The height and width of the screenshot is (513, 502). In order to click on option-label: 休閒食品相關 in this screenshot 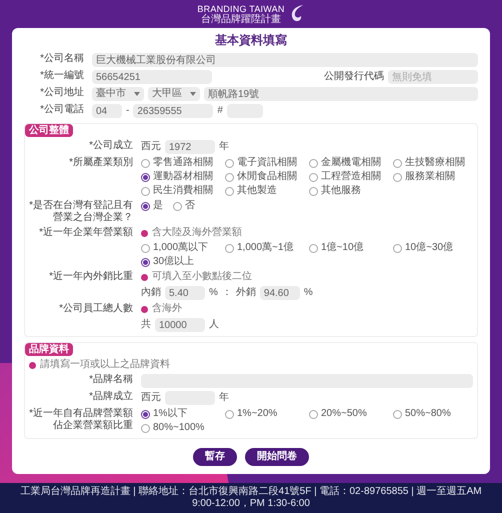, I will do `click(267, 177)`.